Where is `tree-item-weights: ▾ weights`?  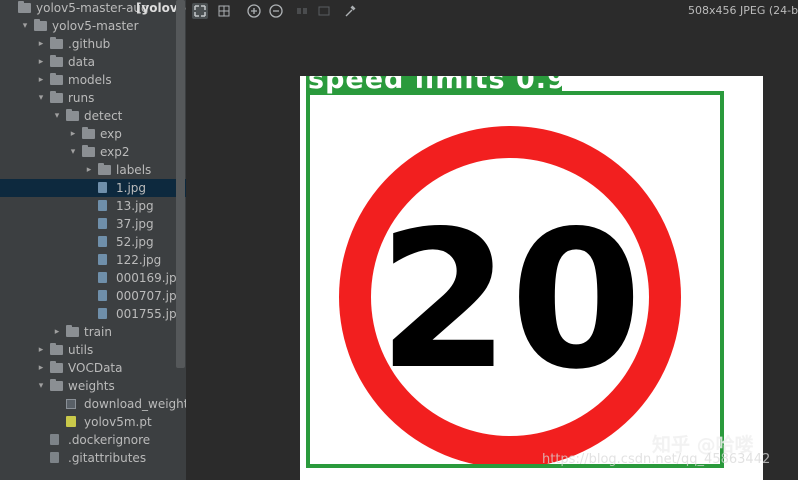
tree-item-weights: ▾ weights is located at coordinates (93, 386).